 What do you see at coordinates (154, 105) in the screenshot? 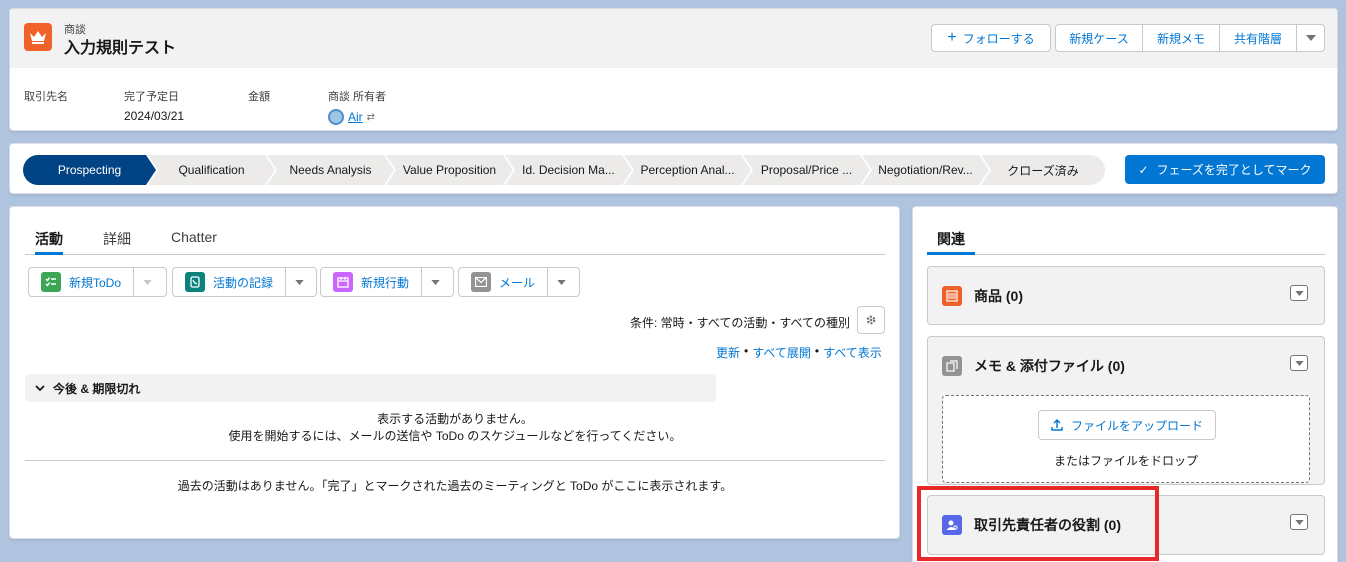
I see `field-close-date: 完了予定日 2024/03/21` at bounding box center [154, 105].